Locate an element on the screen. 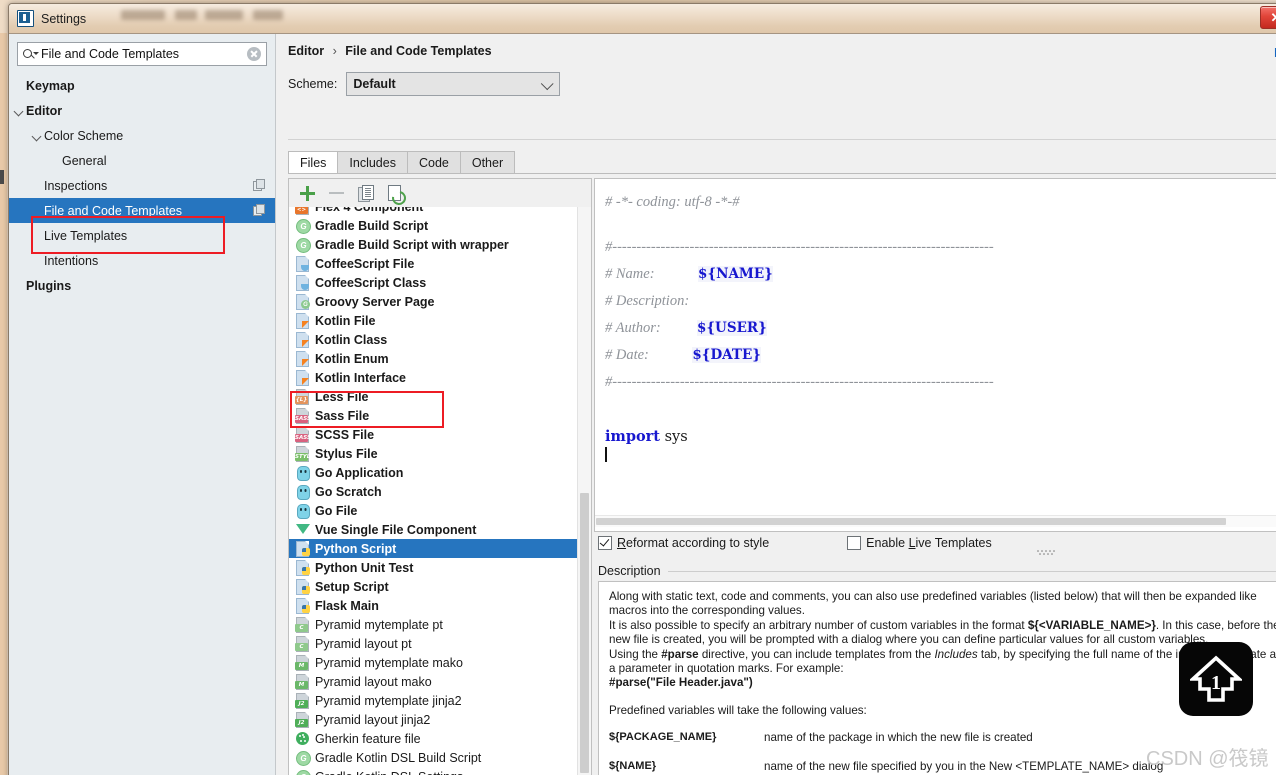  list-item: SASS Sass File is located at coordinates (440, 415).